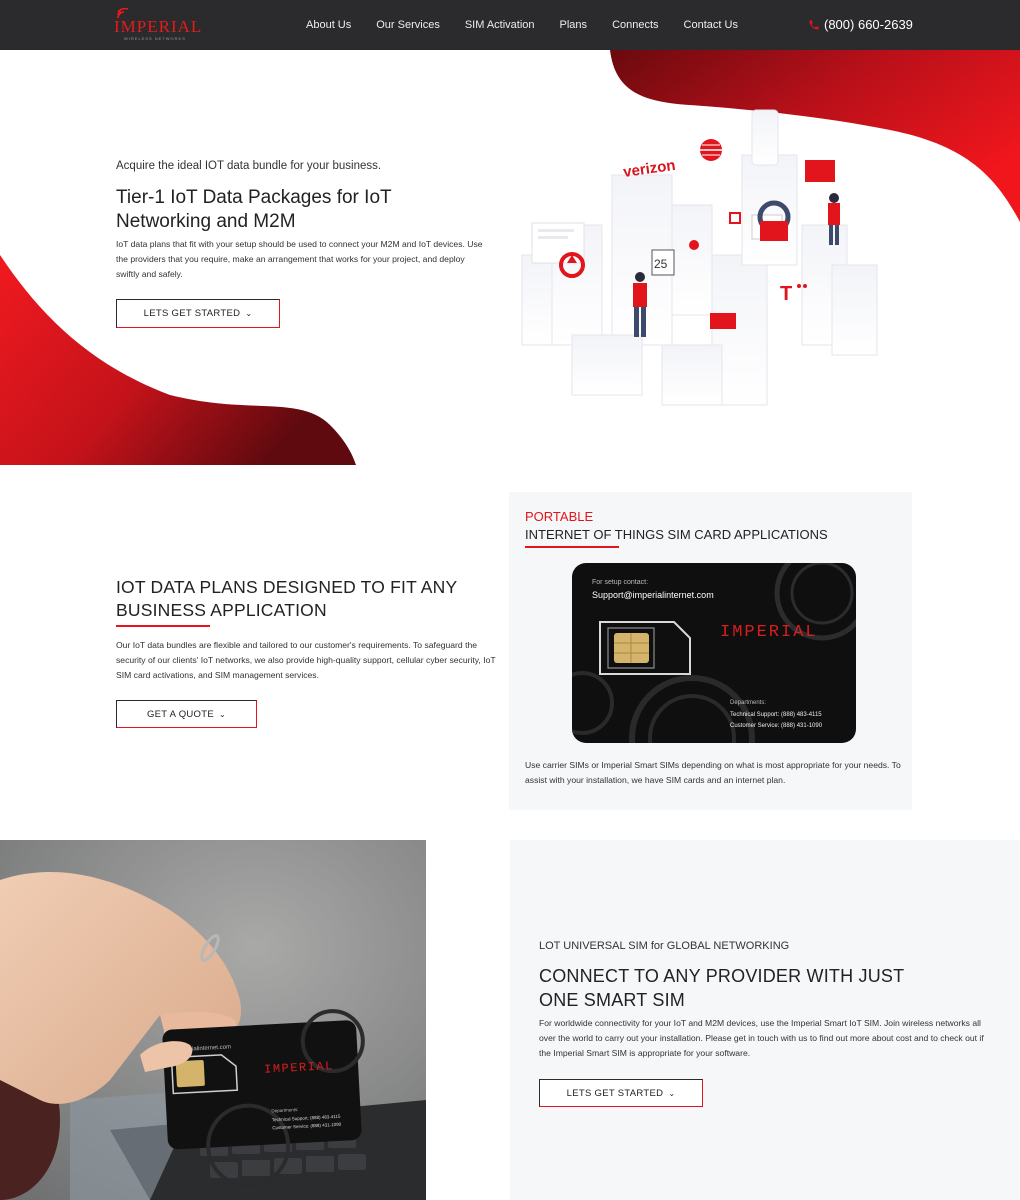 The image size is (1020, 1200). I want to click on support-email: Support@imperialinternet.com, so click(653, 595).